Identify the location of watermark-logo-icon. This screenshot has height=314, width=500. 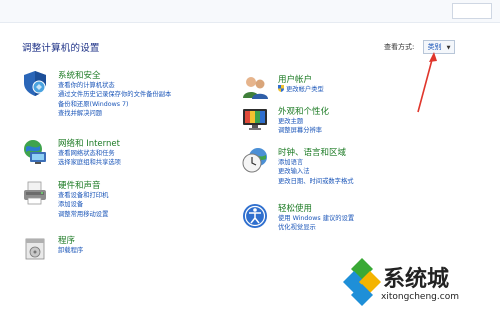
(362, 282).